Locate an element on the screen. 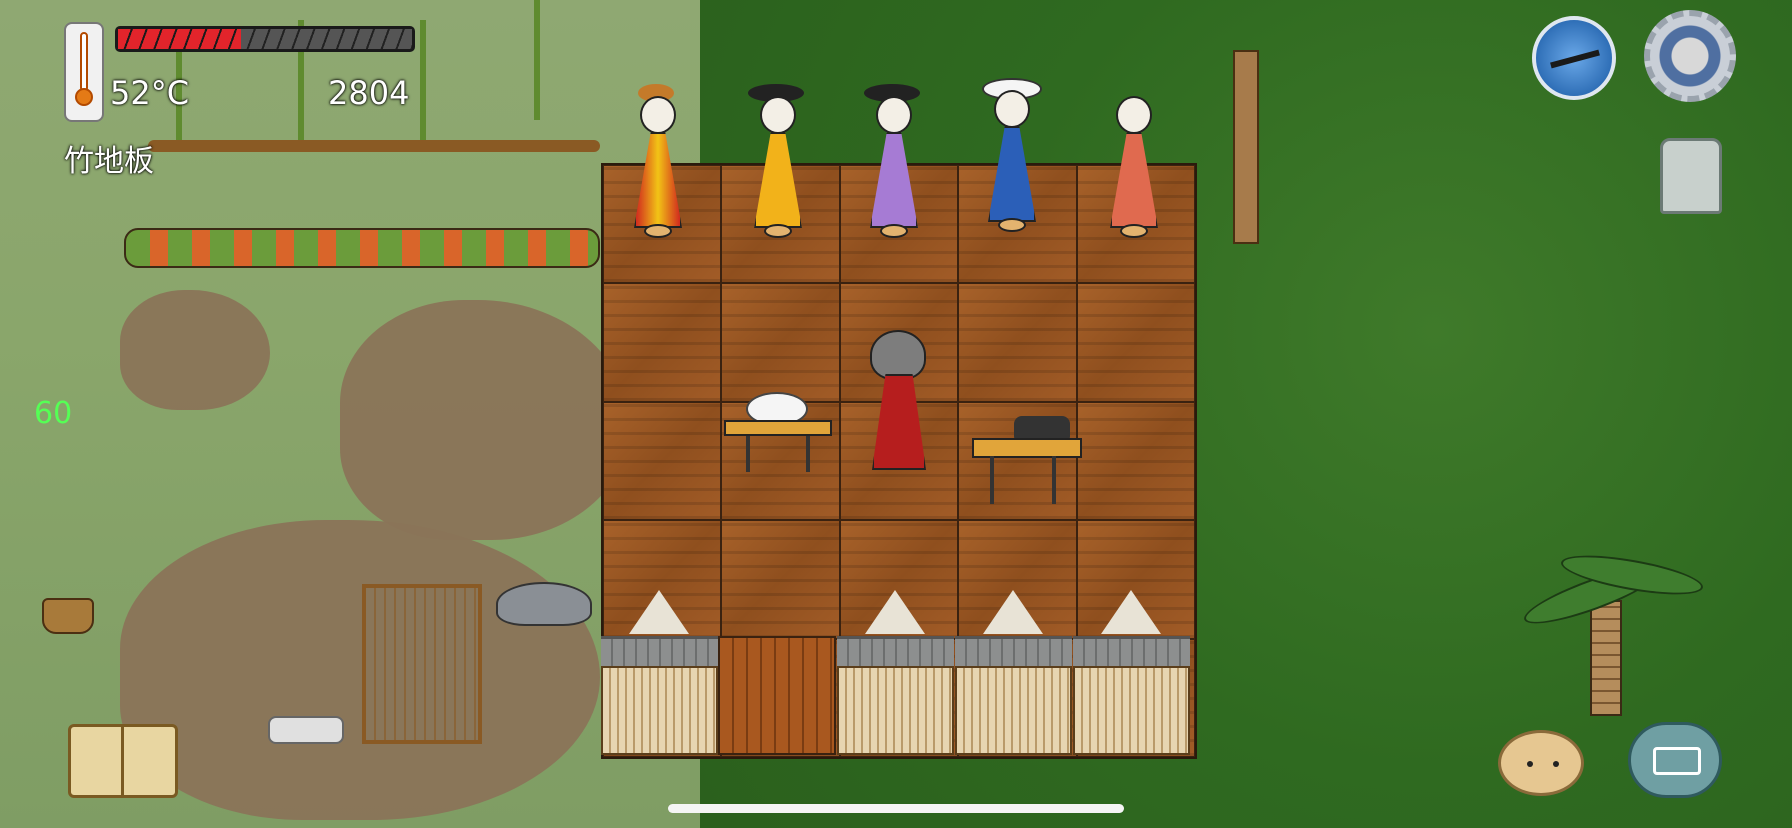 This screenshot has height=828, width=1792. mannequin-yellow-robe is located at coordinates (776, 161).